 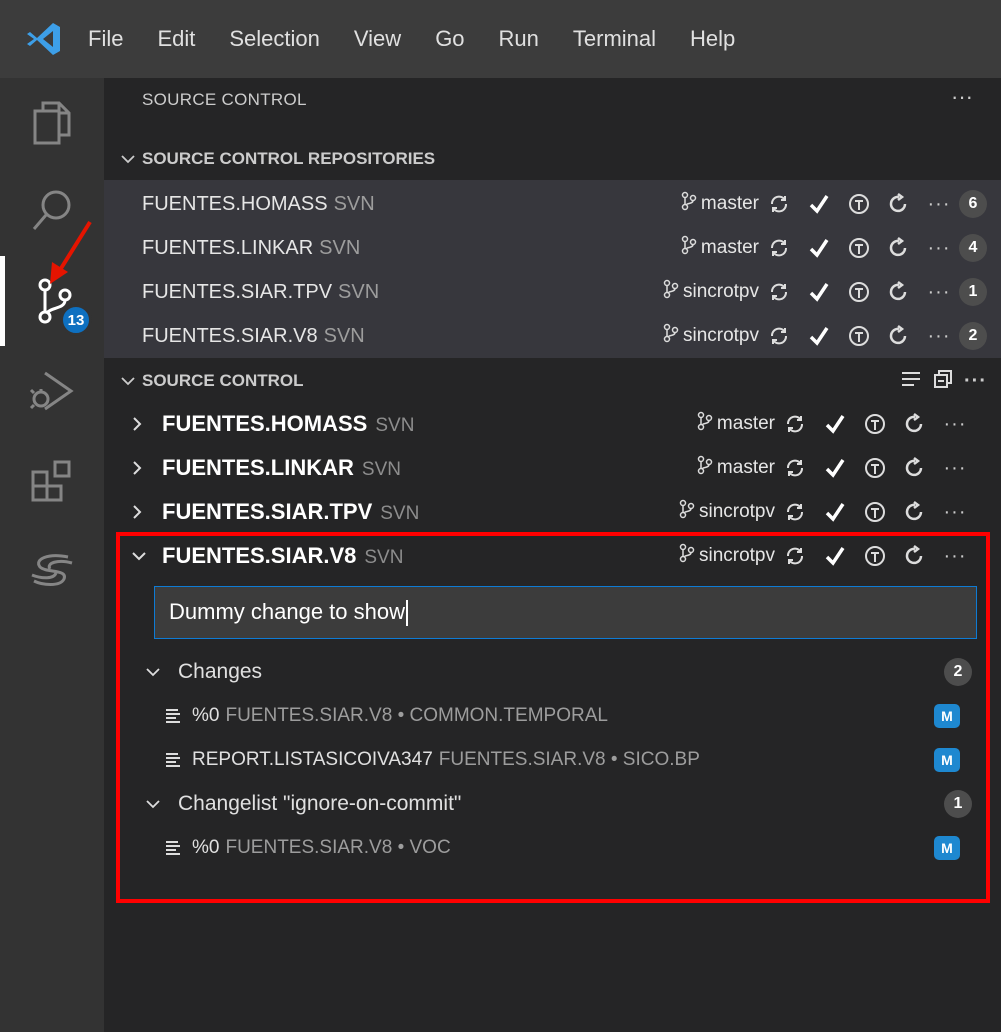 What do you see at coordinates (76, 320) in the screenshot?
I see `source-control-badge: 13` at bounding box center [76, 320].